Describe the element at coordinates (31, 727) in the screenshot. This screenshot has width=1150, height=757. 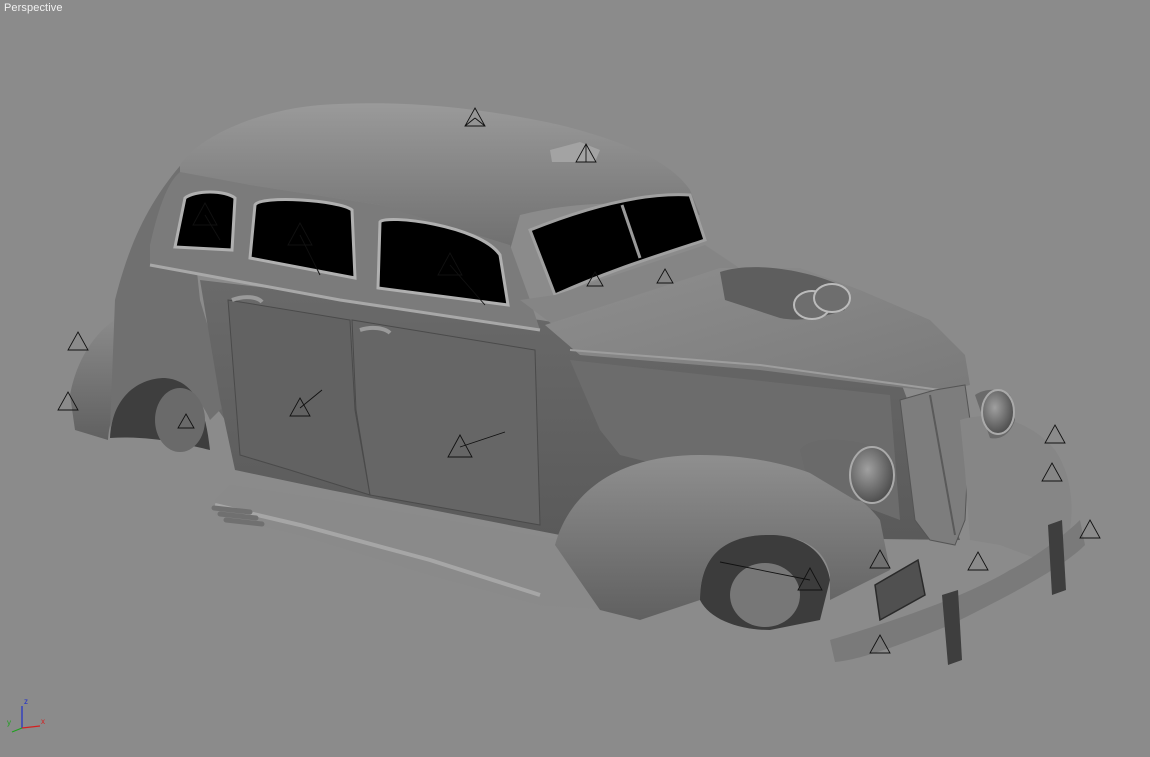
I see `x-axis-line` at that location.